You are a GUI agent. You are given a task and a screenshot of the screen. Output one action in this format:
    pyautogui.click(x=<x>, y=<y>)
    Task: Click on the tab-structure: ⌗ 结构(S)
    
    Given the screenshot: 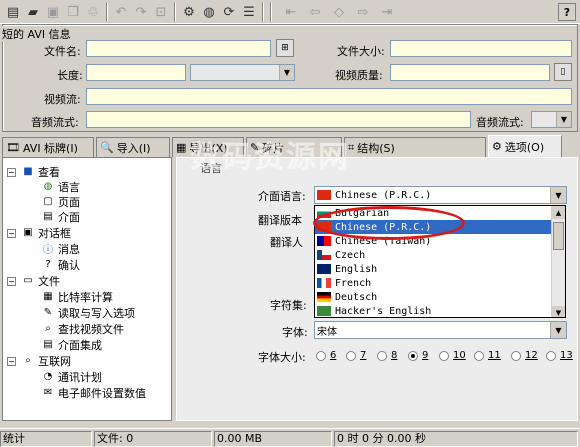 What is the action you would take?
    pyautogui.click(x=415, y=147)
    